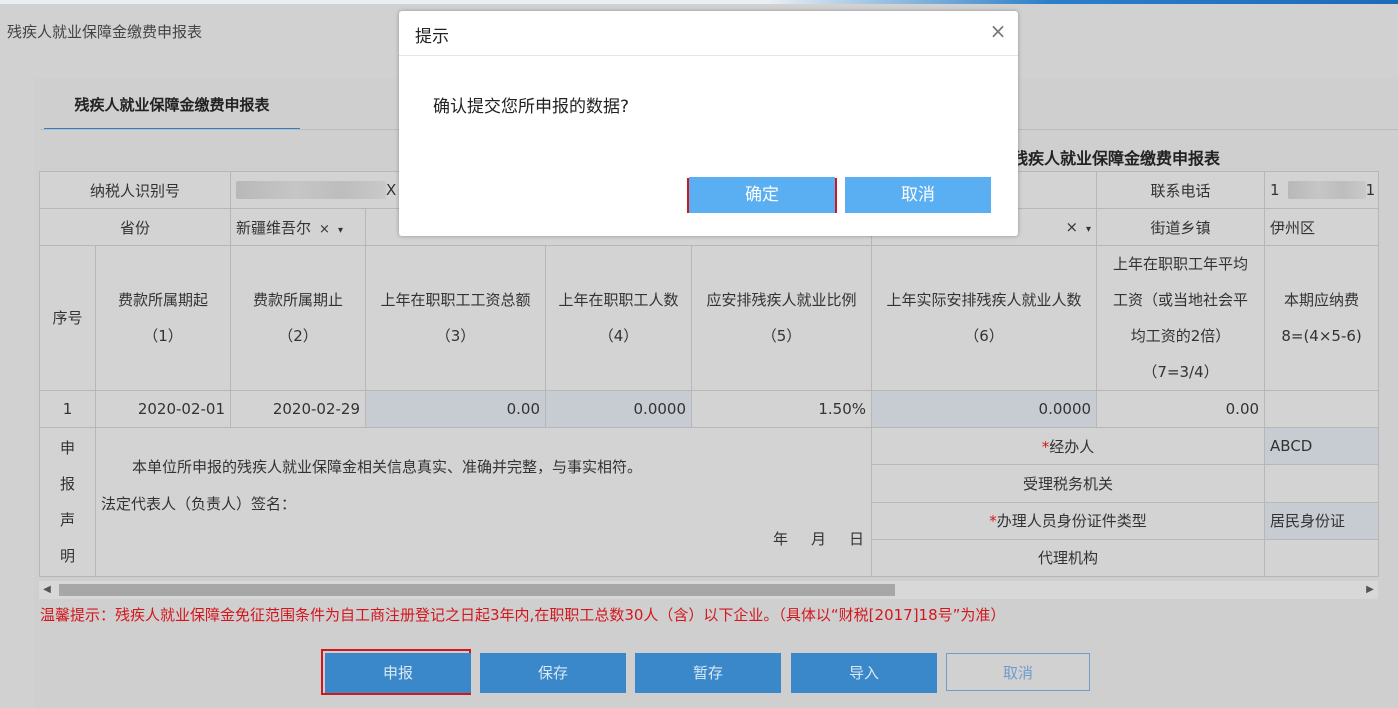 Image resolution: width=1398 pixels, height=708 pixels. Describe the element at coordinates (1071, 227) in the screenshot. I see `clear-district-icon: ×` at that location.